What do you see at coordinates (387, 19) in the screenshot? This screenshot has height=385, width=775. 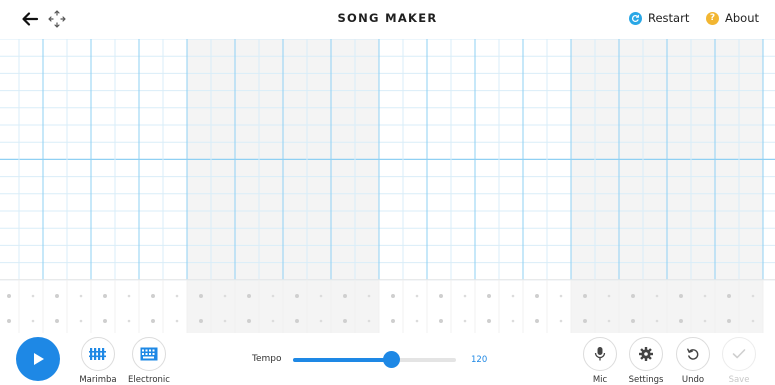 I see `header: SONG MAKER Restart ? About` at bounding box center [387, 19].